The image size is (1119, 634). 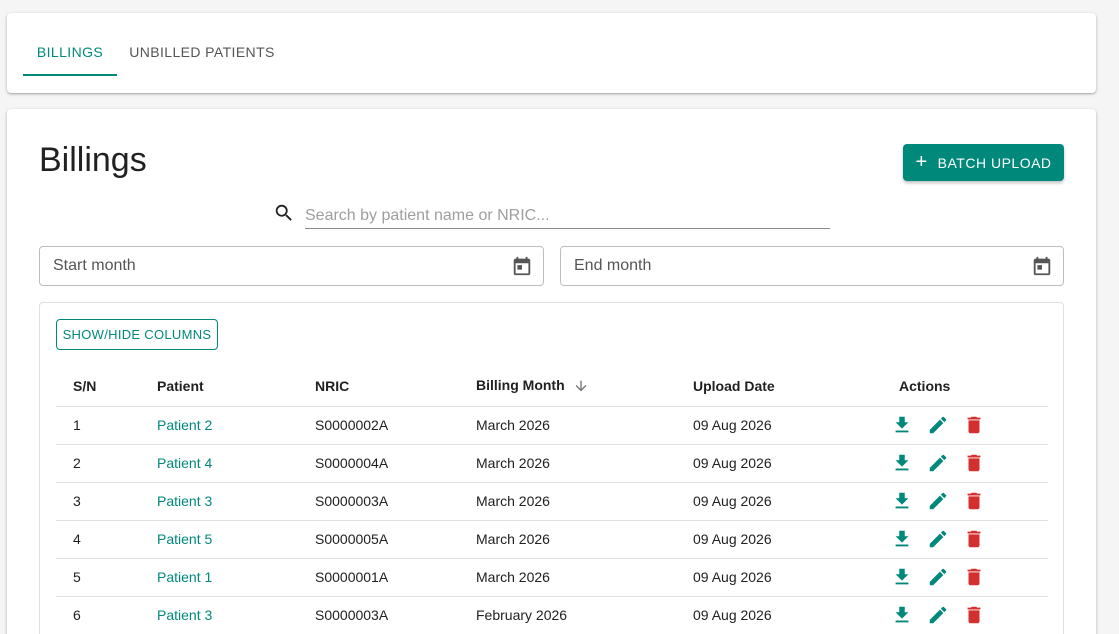 I want to click on header-patient: Patient, so click(x=236, y=386).